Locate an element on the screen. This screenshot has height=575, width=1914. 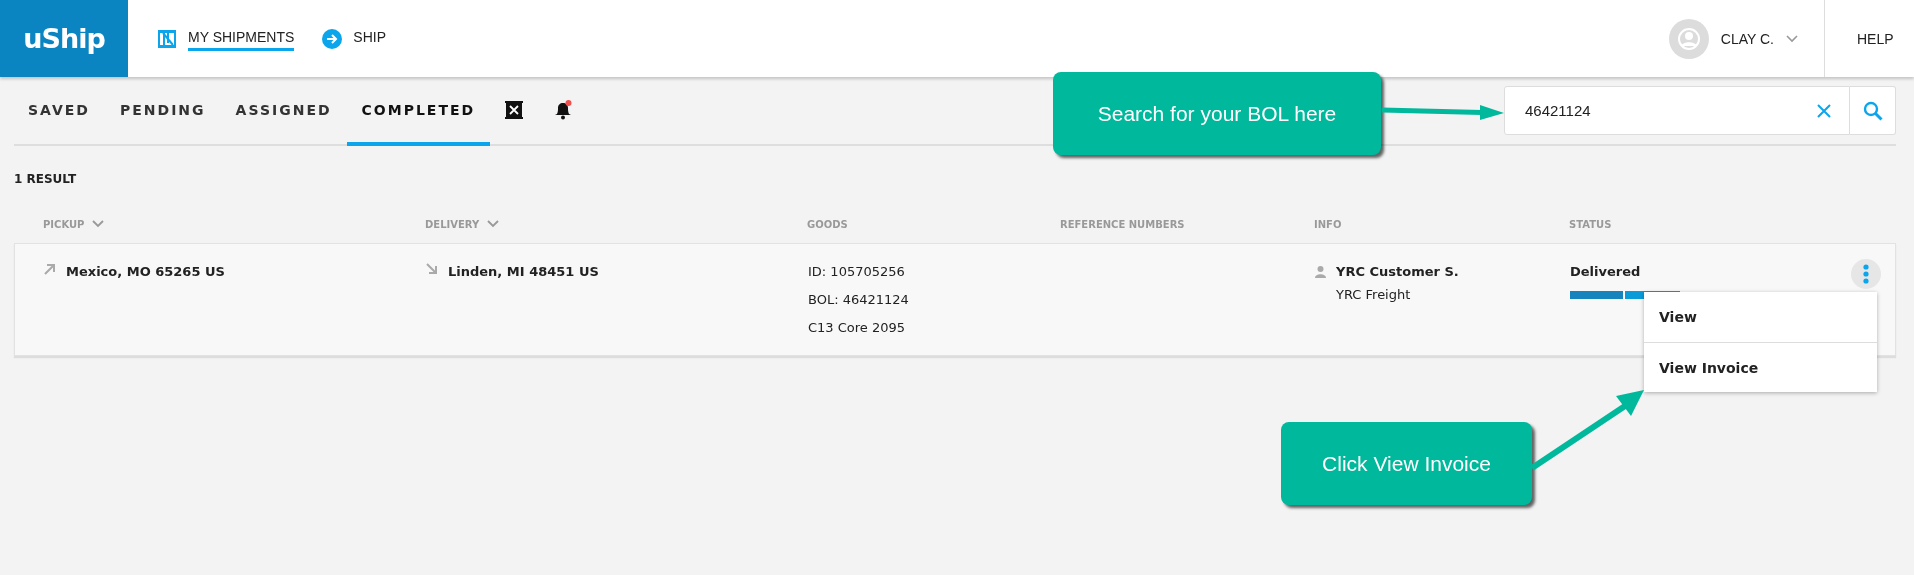
crate-icon is located at coordinates (167, 38).